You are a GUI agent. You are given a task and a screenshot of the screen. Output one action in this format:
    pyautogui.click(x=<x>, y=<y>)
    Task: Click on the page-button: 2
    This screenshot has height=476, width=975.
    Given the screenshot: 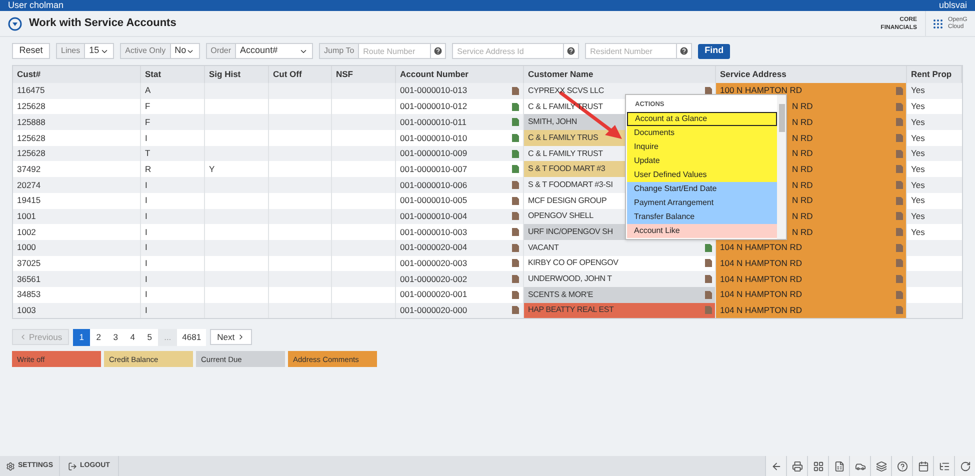 What is the action you would take?
    pyautogui.click(x=99, y=337)
    